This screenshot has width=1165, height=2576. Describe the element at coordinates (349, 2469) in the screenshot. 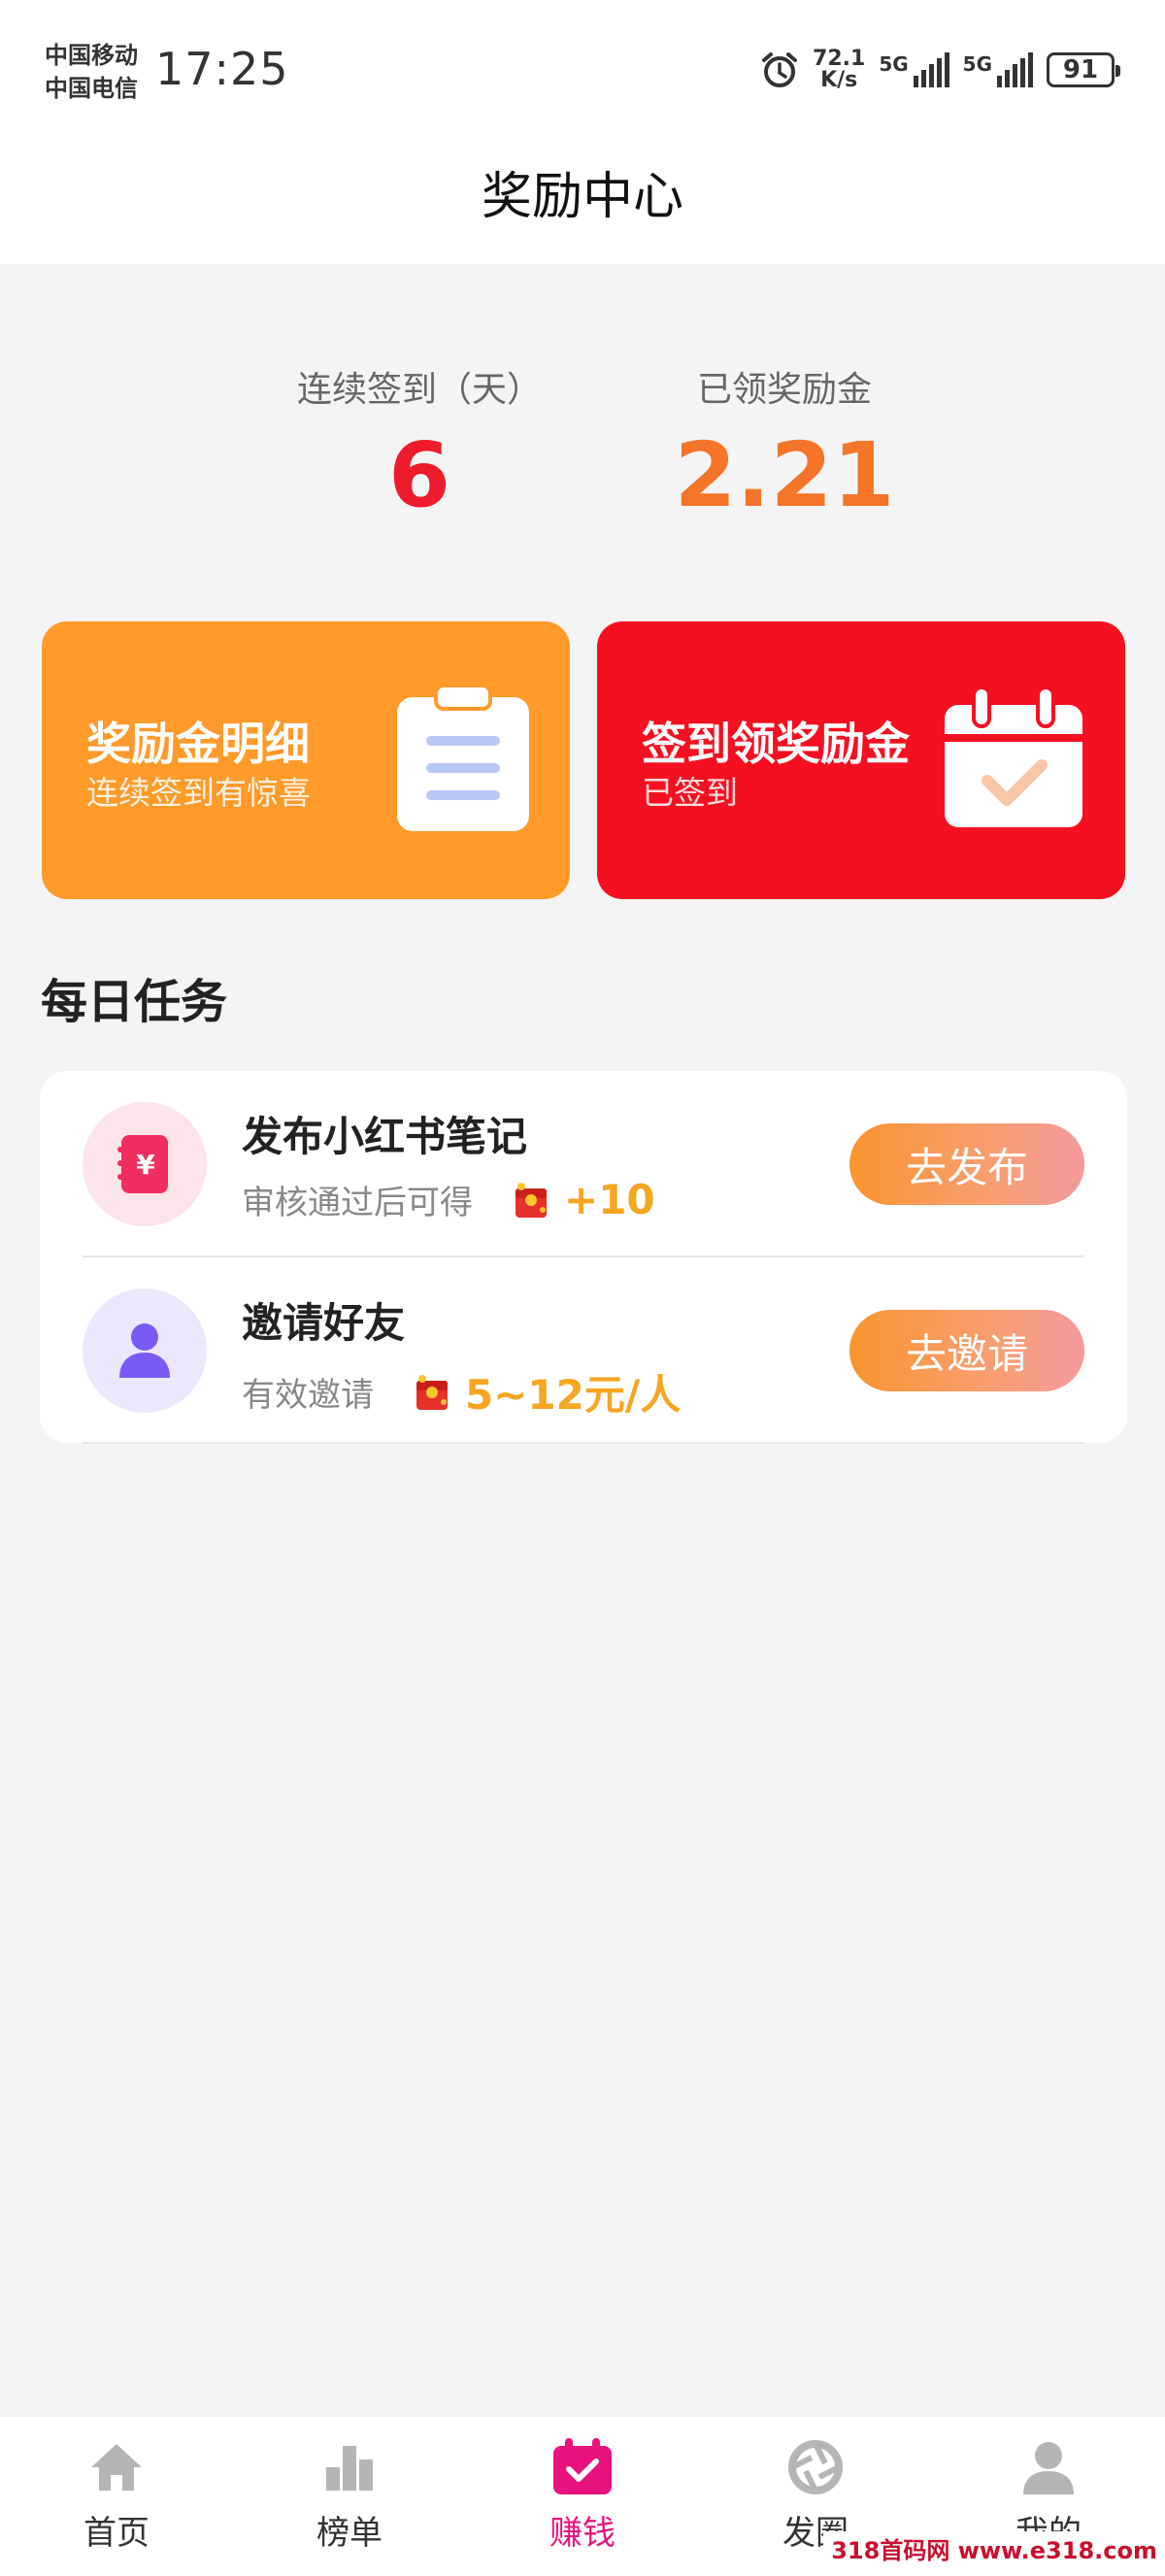

I see `bar-chart-icon` at that location.